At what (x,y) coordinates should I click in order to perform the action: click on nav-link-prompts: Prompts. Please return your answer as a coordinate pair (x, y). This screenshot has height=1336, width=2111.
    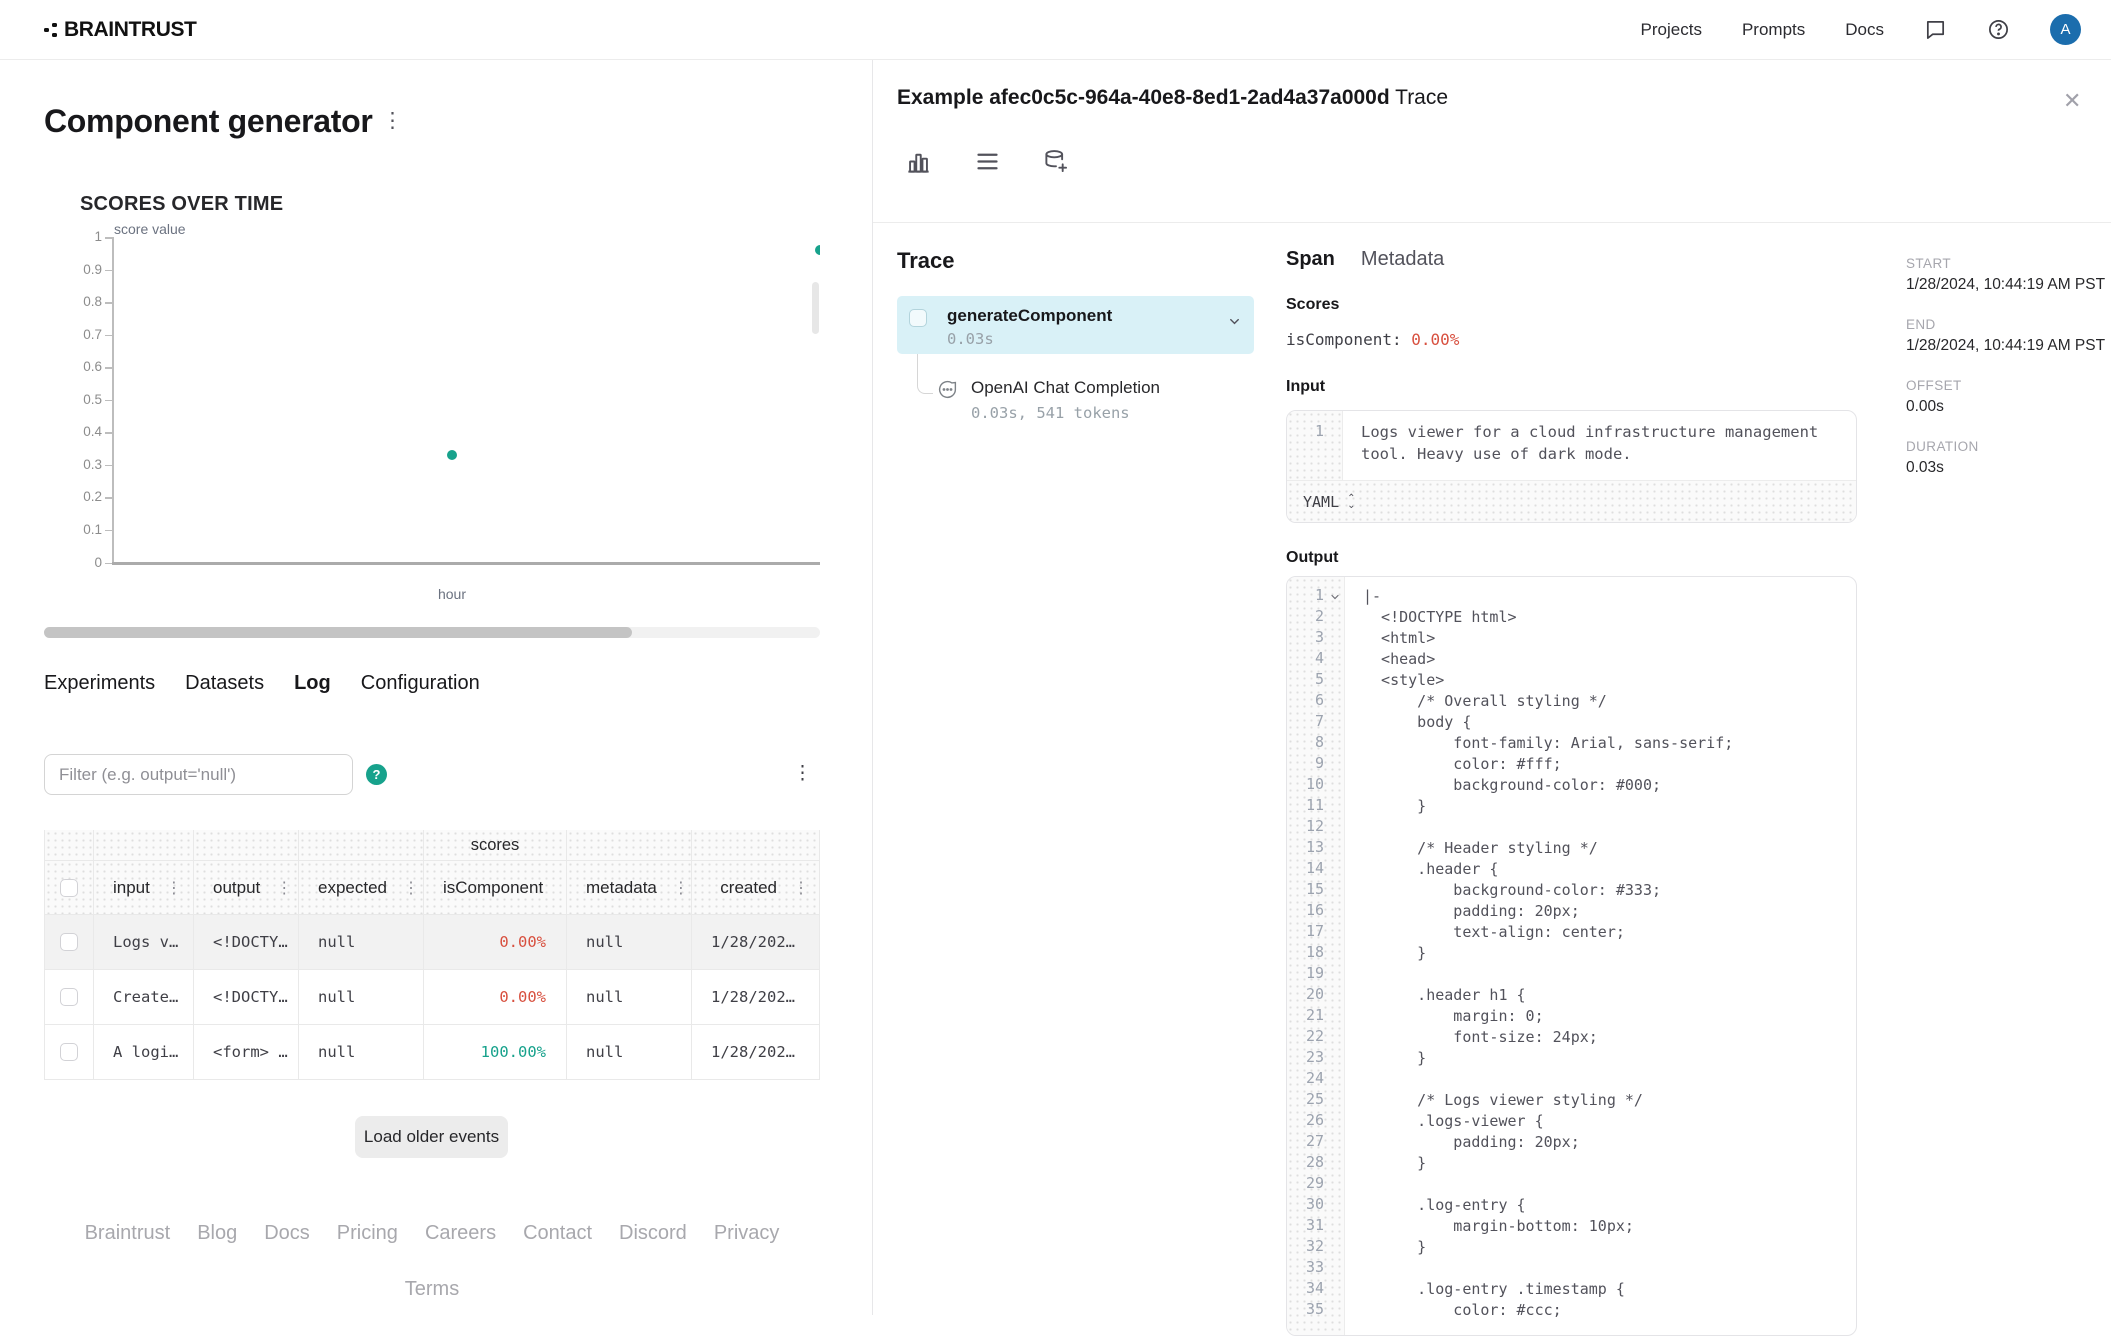
    Looking at the image, I should click on (1773, 30).